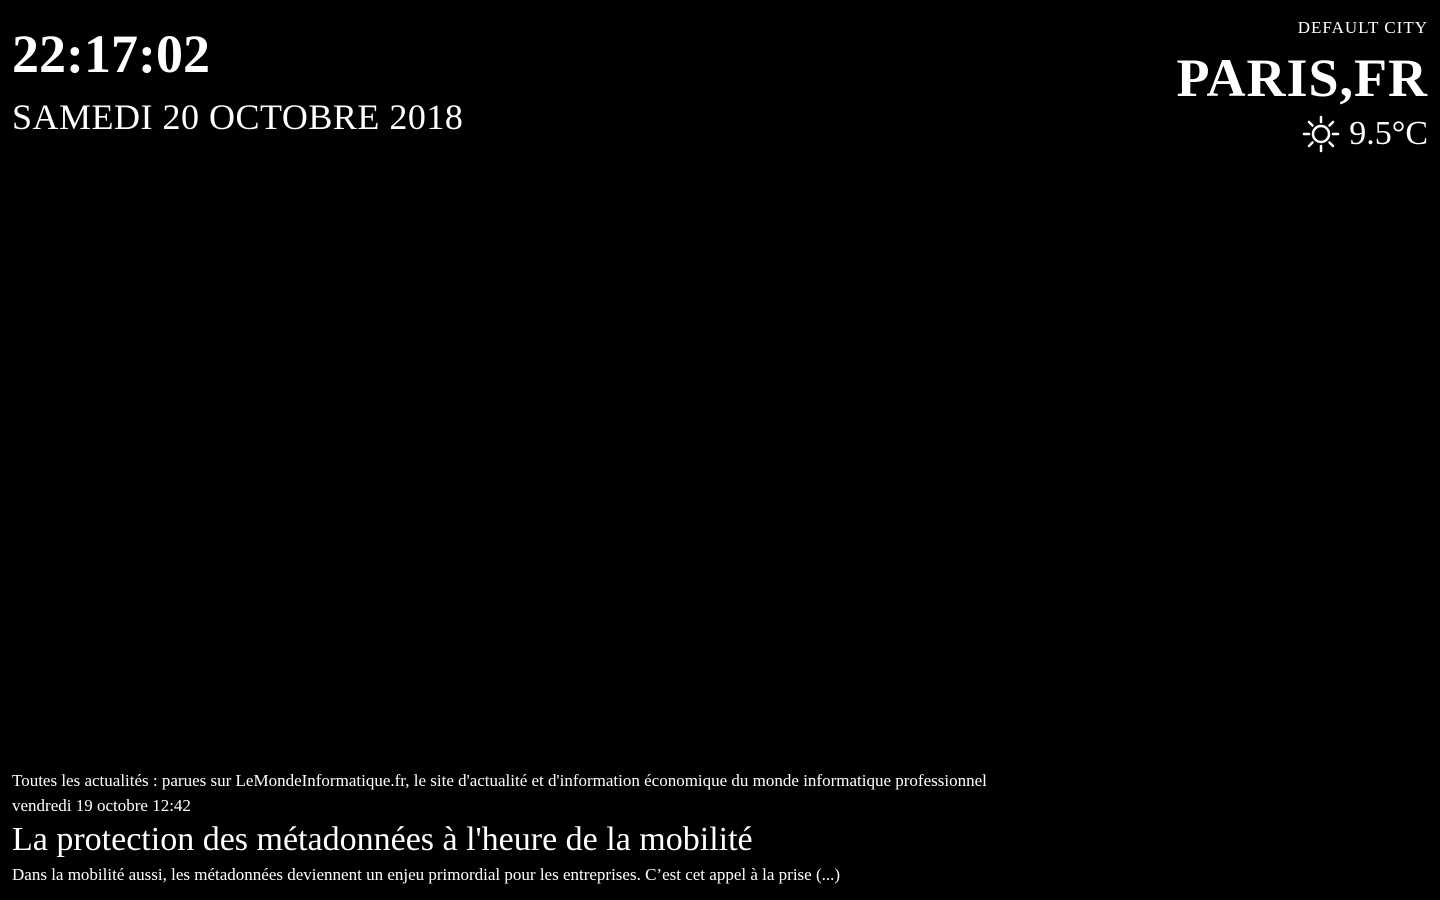 This screenshot has height=900, width=1440. Describe the element at coordinates (1321, 134) in the screenshot. I see `sun-icon` at that location.